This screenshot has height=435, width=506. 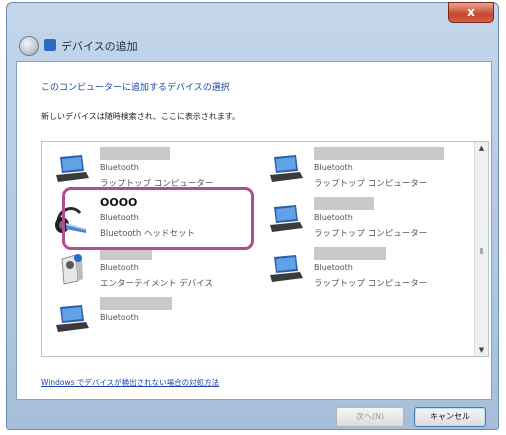 What do you see at coordinates (471, 12) in the screenshot?
I see `close-button: x` at bounding box center [471, 12].